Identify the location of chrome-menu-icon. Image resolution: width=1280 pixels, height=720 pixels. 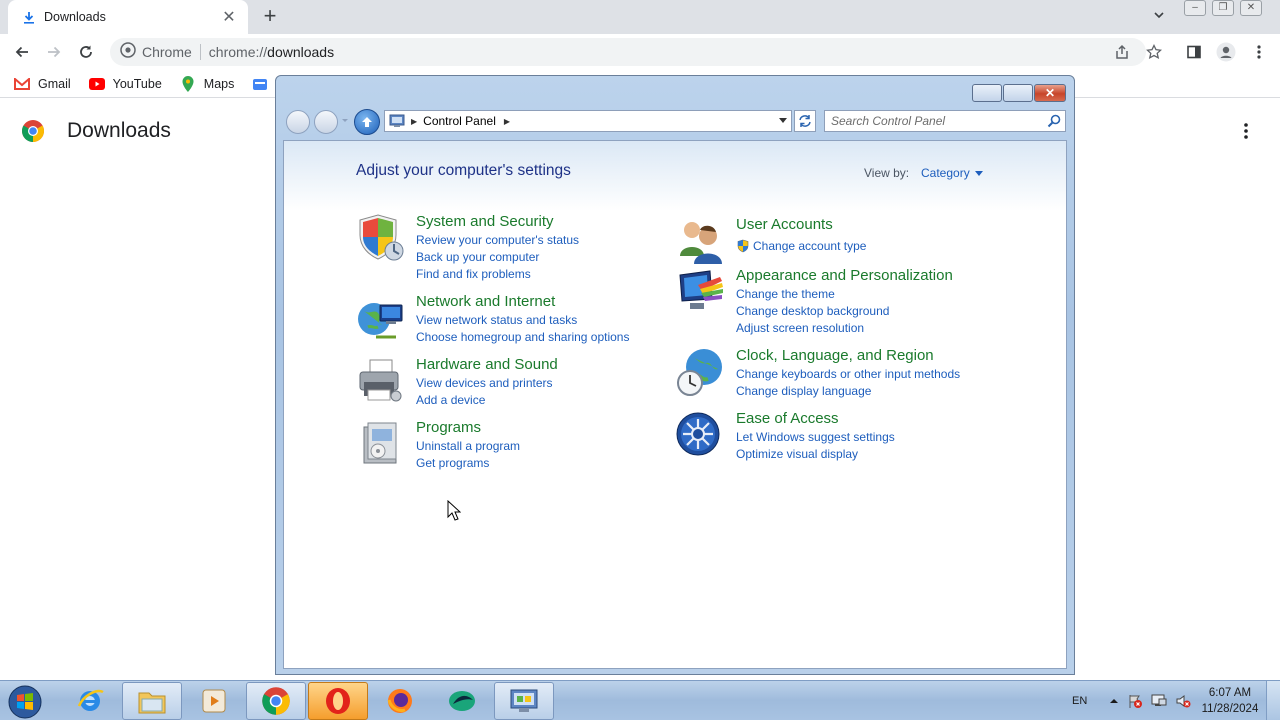
(1259, 52).